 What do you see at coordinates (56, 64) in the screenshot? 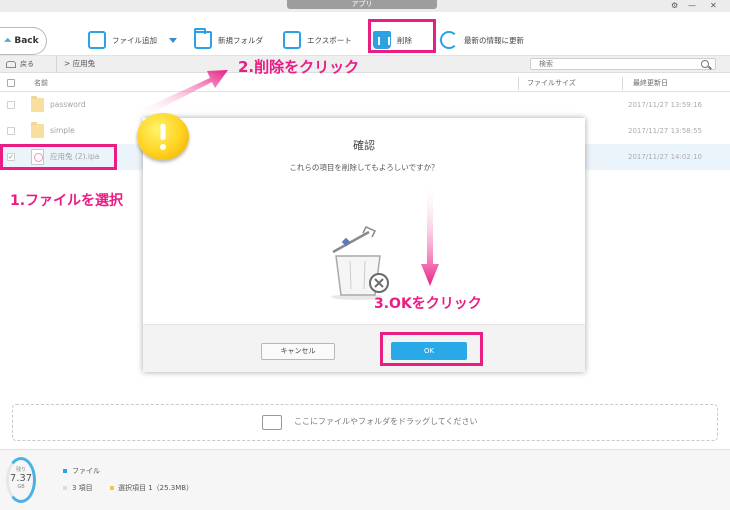
I see `path-divider` at bounding box center [56, 64].